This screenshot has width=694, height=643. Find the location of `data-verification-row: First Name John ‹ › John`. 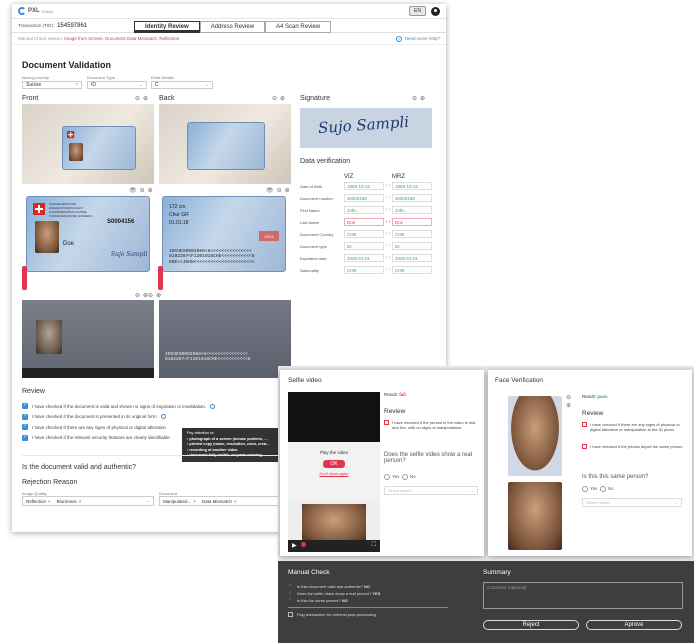

data-verification-row: First Name John ‹ › John is located at coordinates (371, 210).